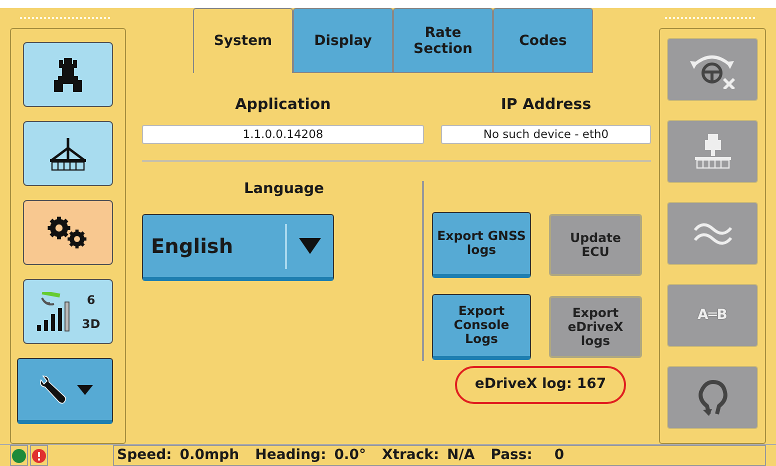 This screenshot has height=466, width=776. Describe the element at coordinates (310, 246) in the screenshot. I see `dropdown-arrow-icon` at that location.